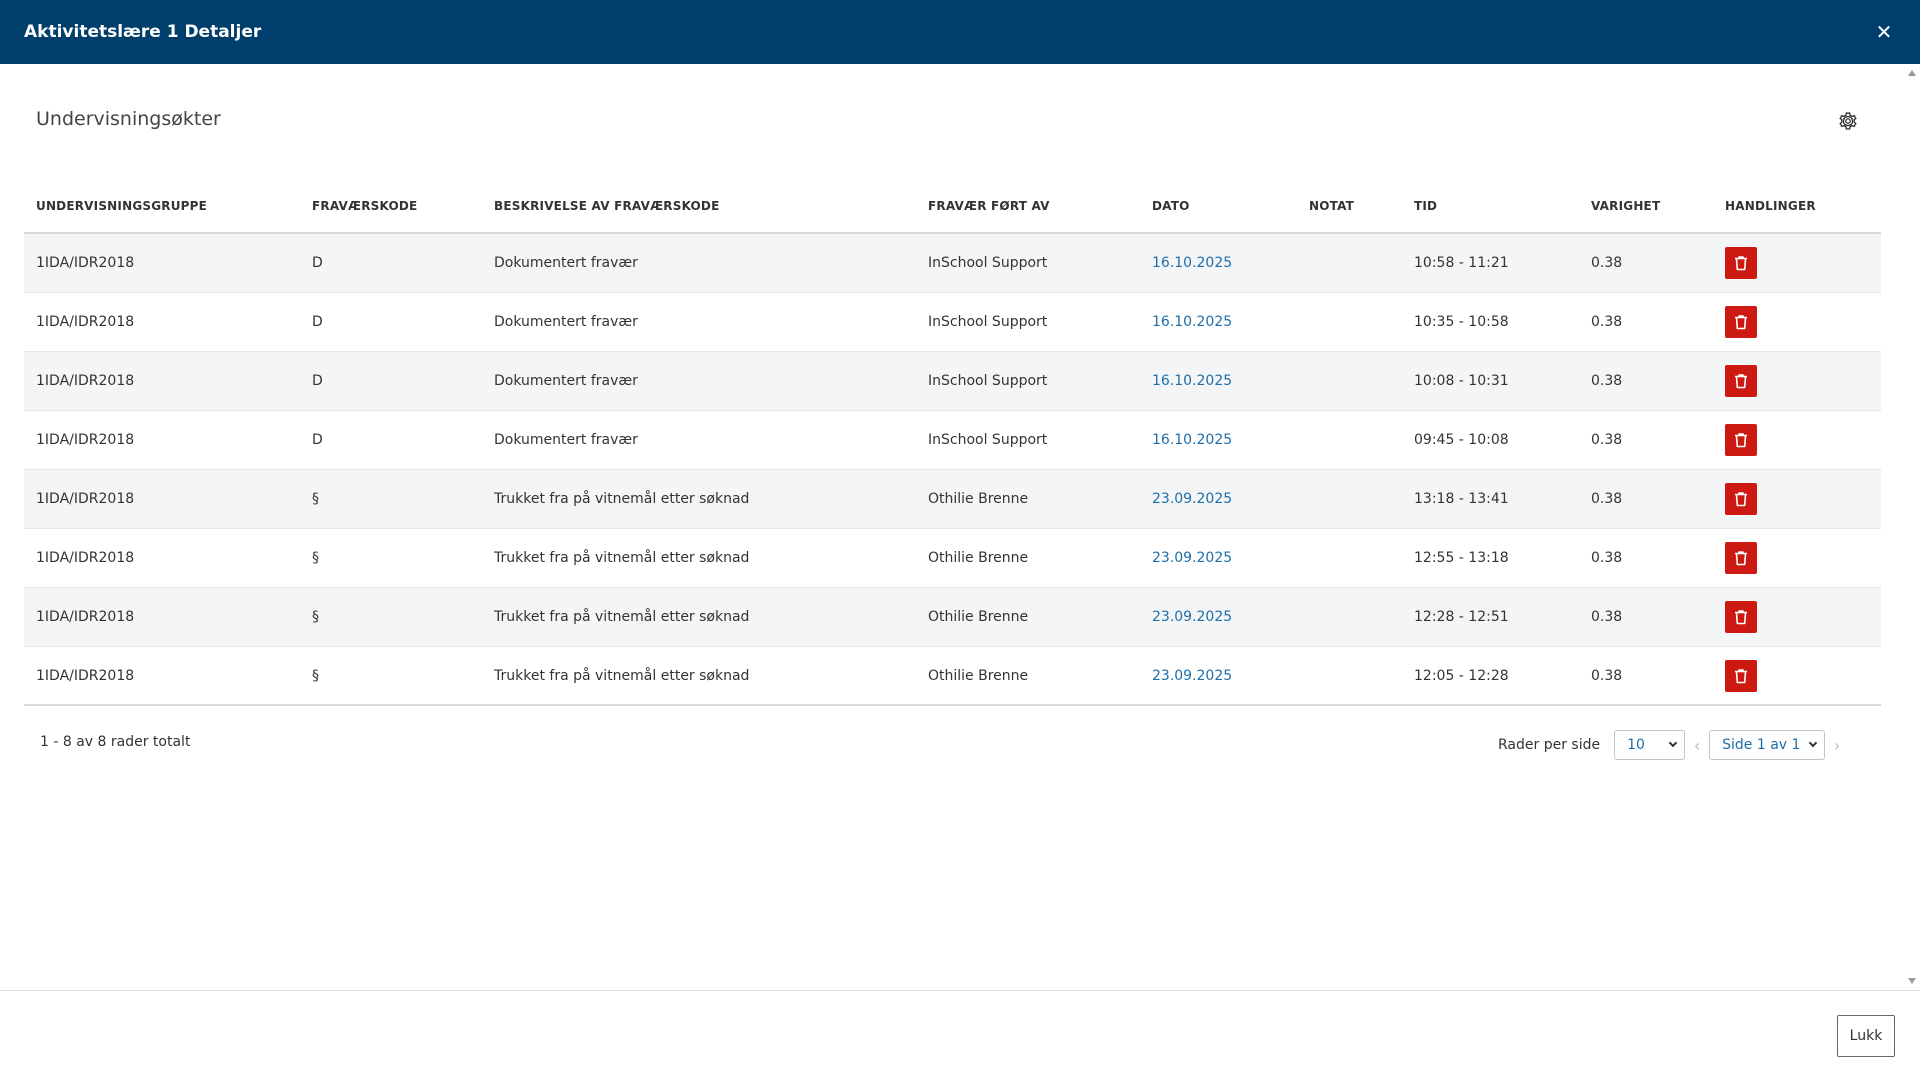 The height and width of the screenshot is (1080, 1920). Describe the element at coordinates (1218, 206) in the screenshot. I see `col-header-date: DATO` at that location.